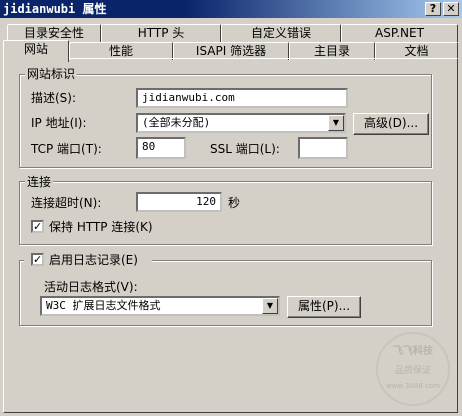 Image resolution: width=462 pixels, height=416 pixels. I want to click on tab-label: 网站, so click(35, 49).